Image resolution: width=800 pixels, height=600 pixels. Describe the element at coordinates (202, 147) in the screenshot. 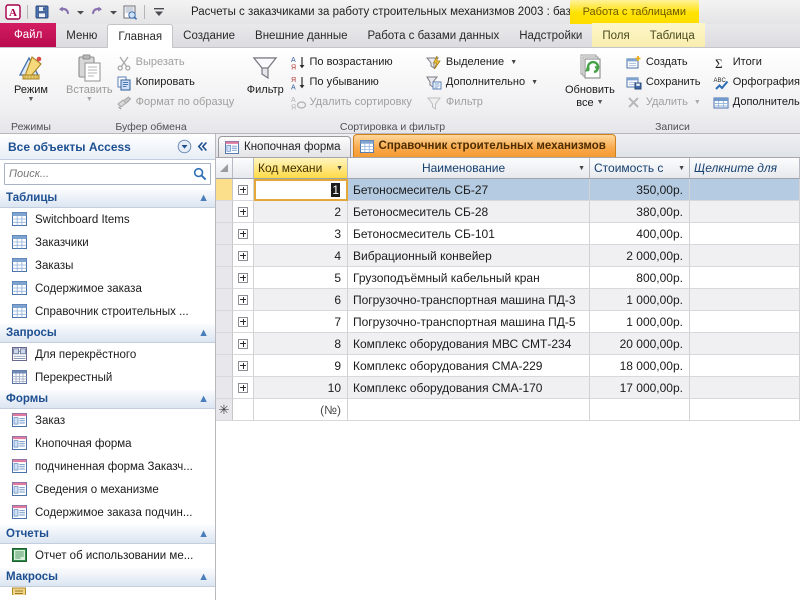

I see `navigation-pane-collapse-icon` at that location.